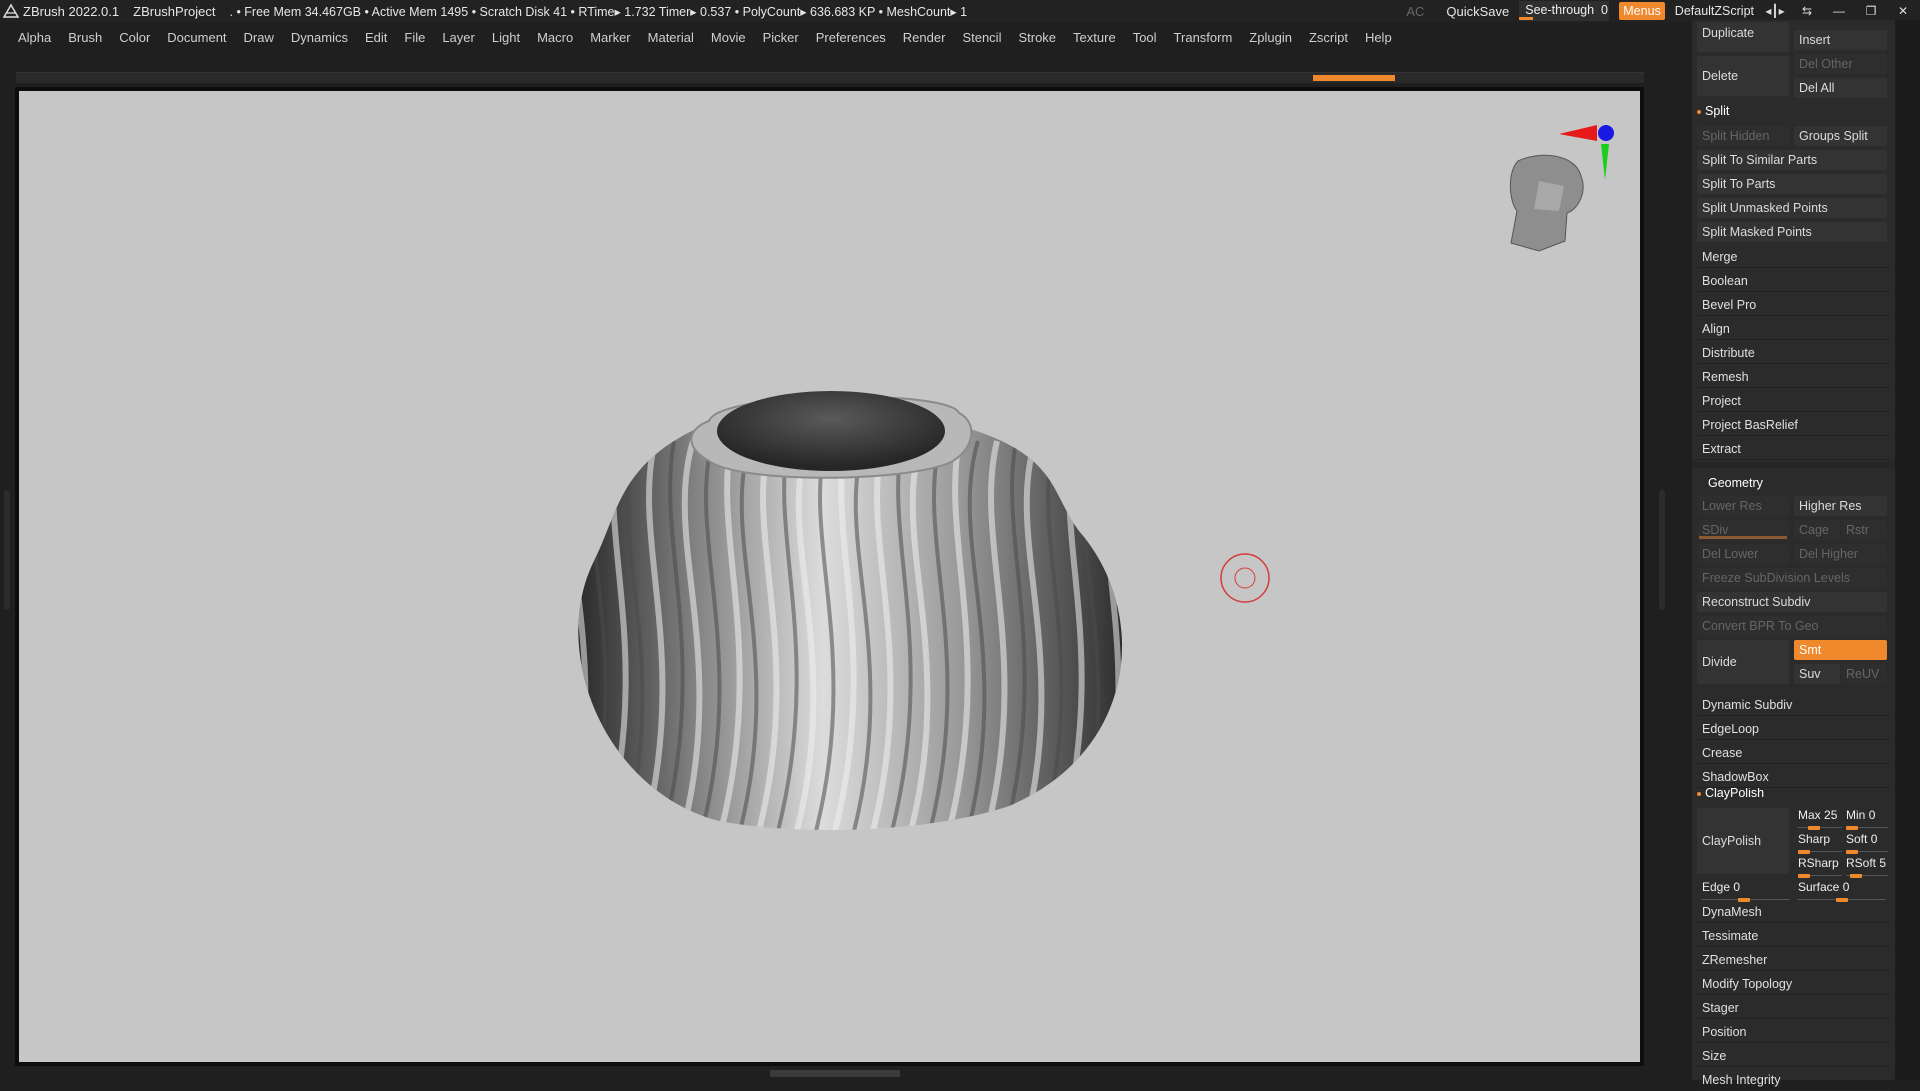  I want to click on panel-item-dynamesh: DynaMesh, so click(1793, 912).